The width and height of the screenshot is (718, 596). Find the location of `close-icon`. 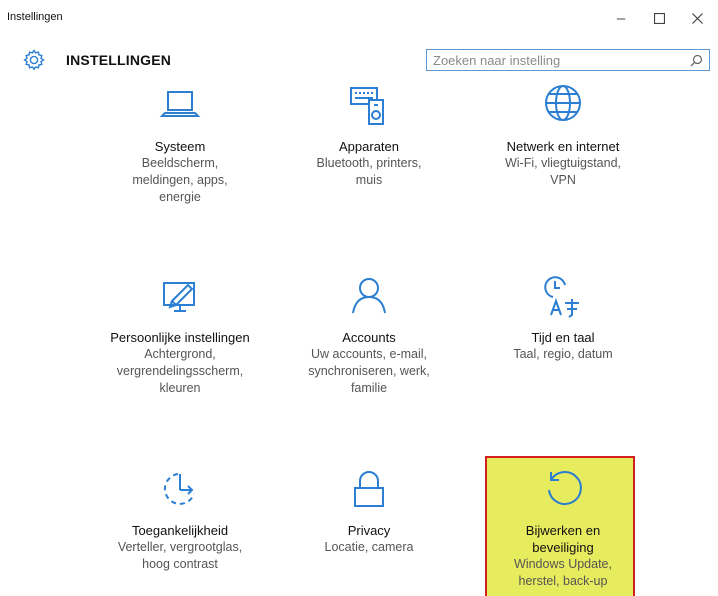

close-icon is located at coordinates (697, 18).